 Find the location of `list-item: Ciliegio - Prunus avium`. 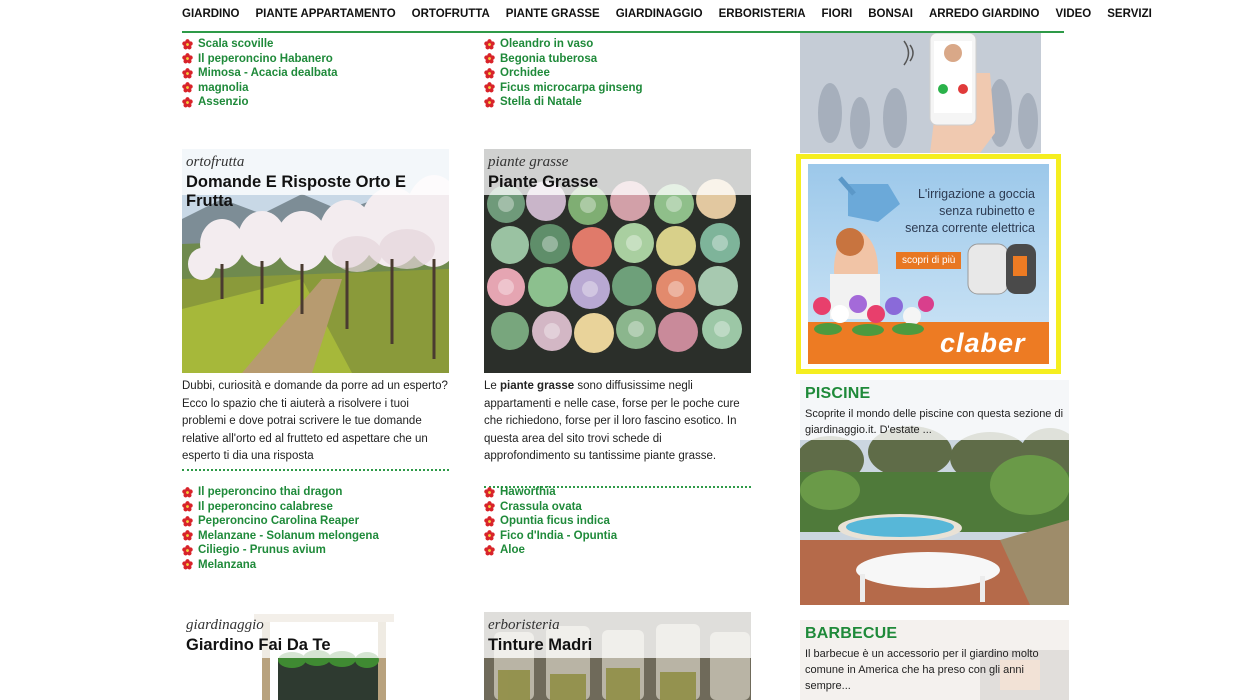

list-item: Ciliegio - Prunus avium is located at coordinates (315, 550).